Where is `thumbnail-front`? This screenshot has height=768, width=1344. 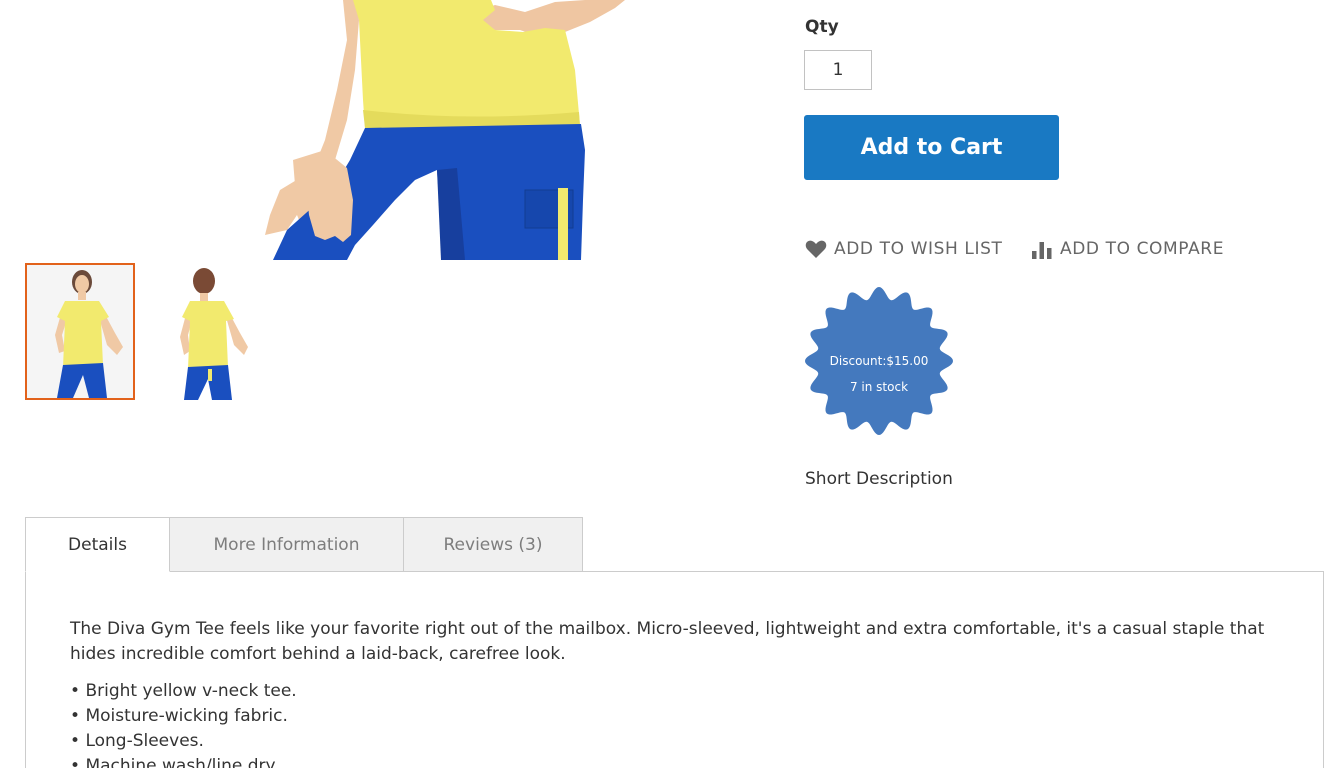
thumbnail-front is located at coordinates (80, 331).